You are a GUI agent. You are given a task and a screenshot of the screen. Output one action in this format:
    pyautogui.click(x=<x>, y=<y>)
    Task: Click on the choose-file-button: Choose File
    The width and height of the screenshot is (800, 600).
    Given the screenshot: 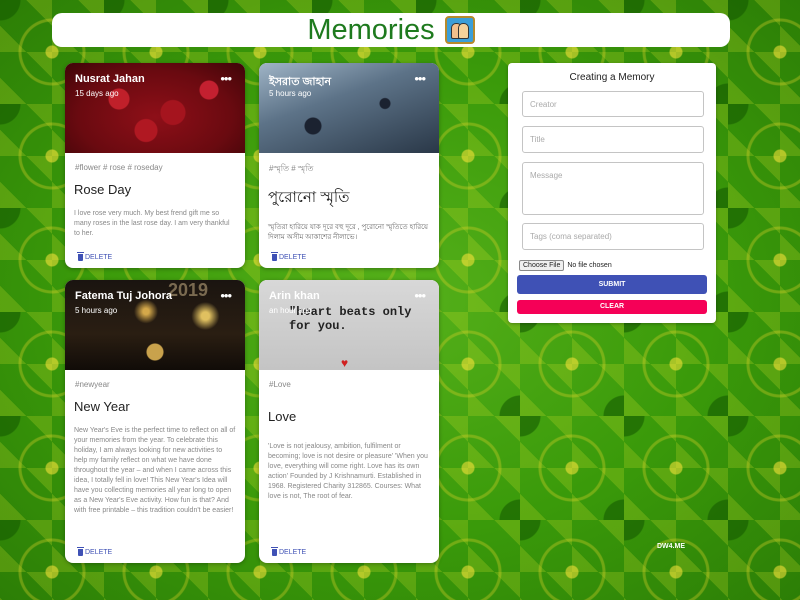 What is the action you would take?
    pyautogui.click(x=542, y=265)
    